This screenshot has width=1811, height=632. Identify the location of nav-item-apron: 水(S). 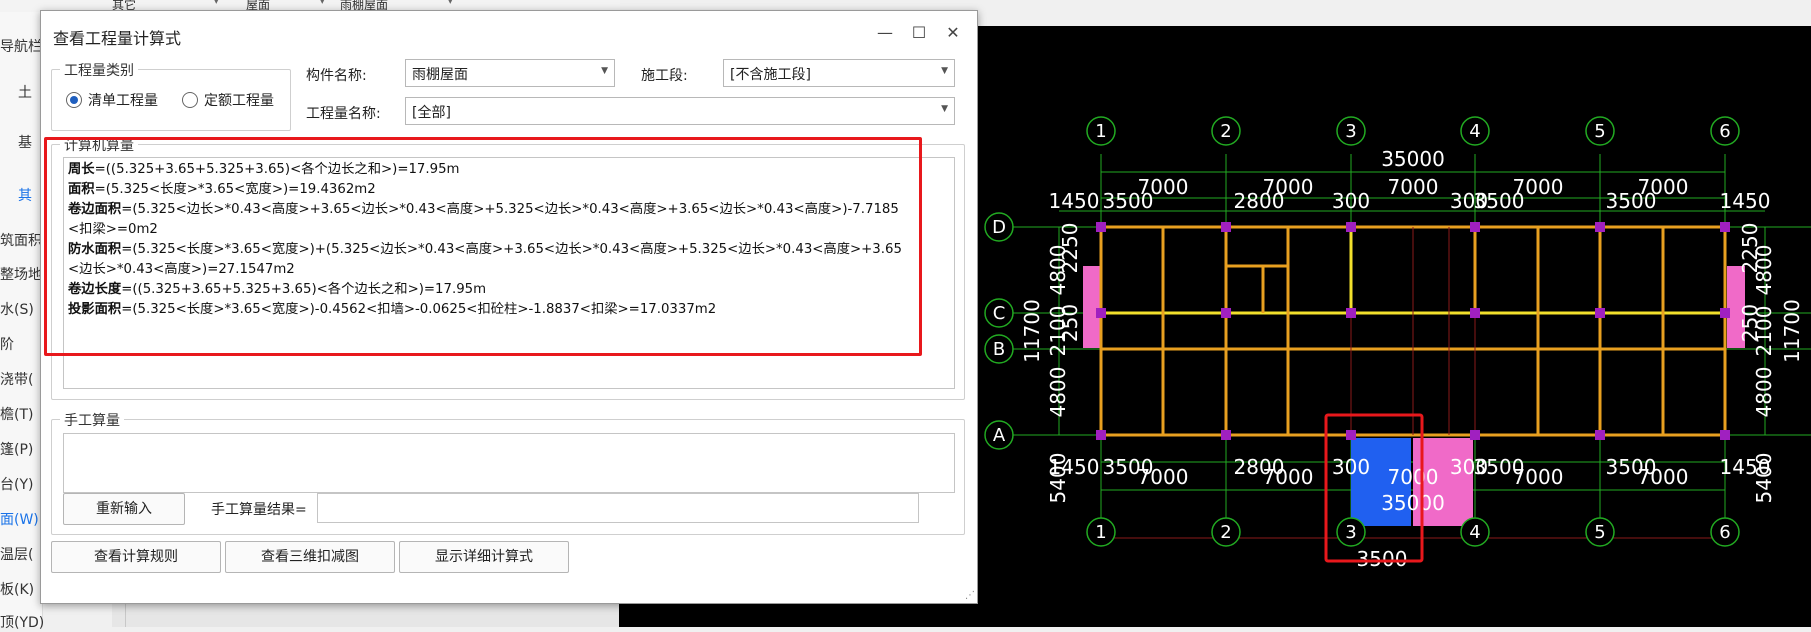
(17, 309).